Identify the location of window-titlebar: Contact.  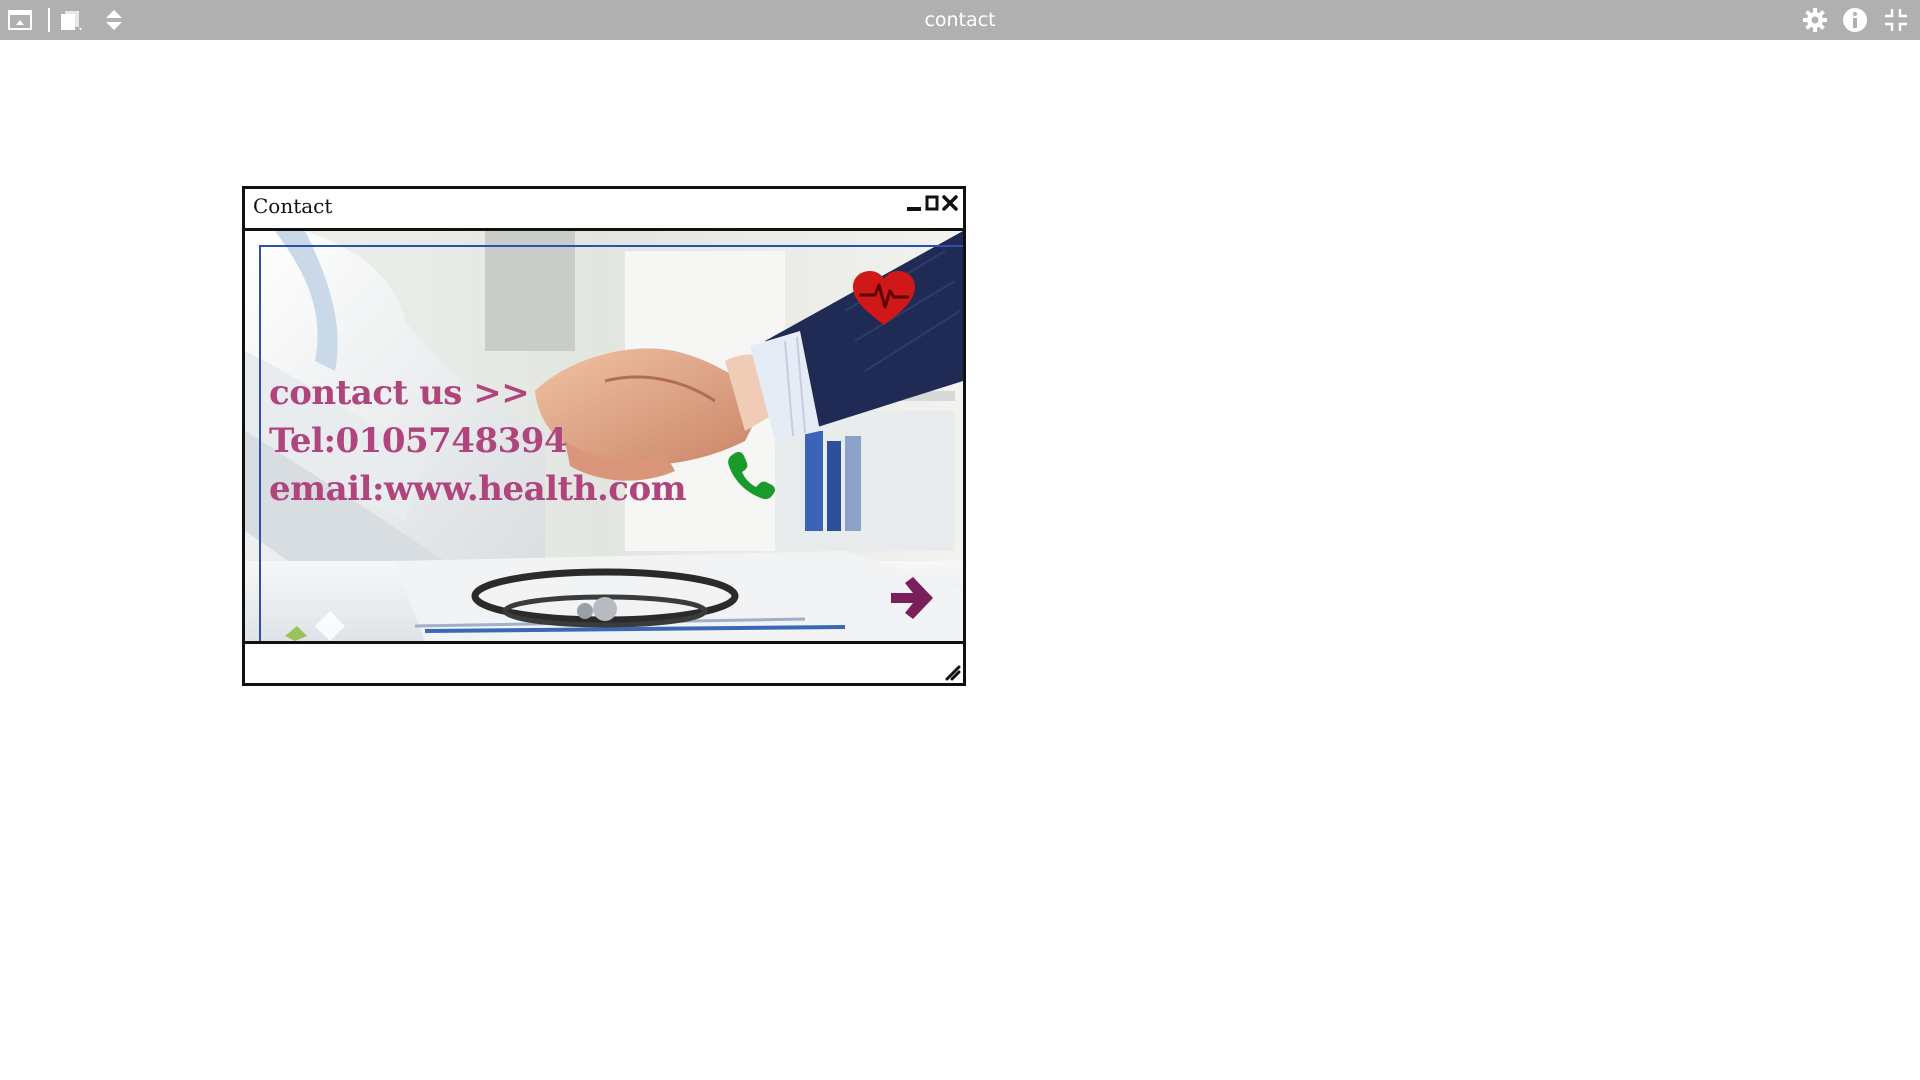
(604, 210).